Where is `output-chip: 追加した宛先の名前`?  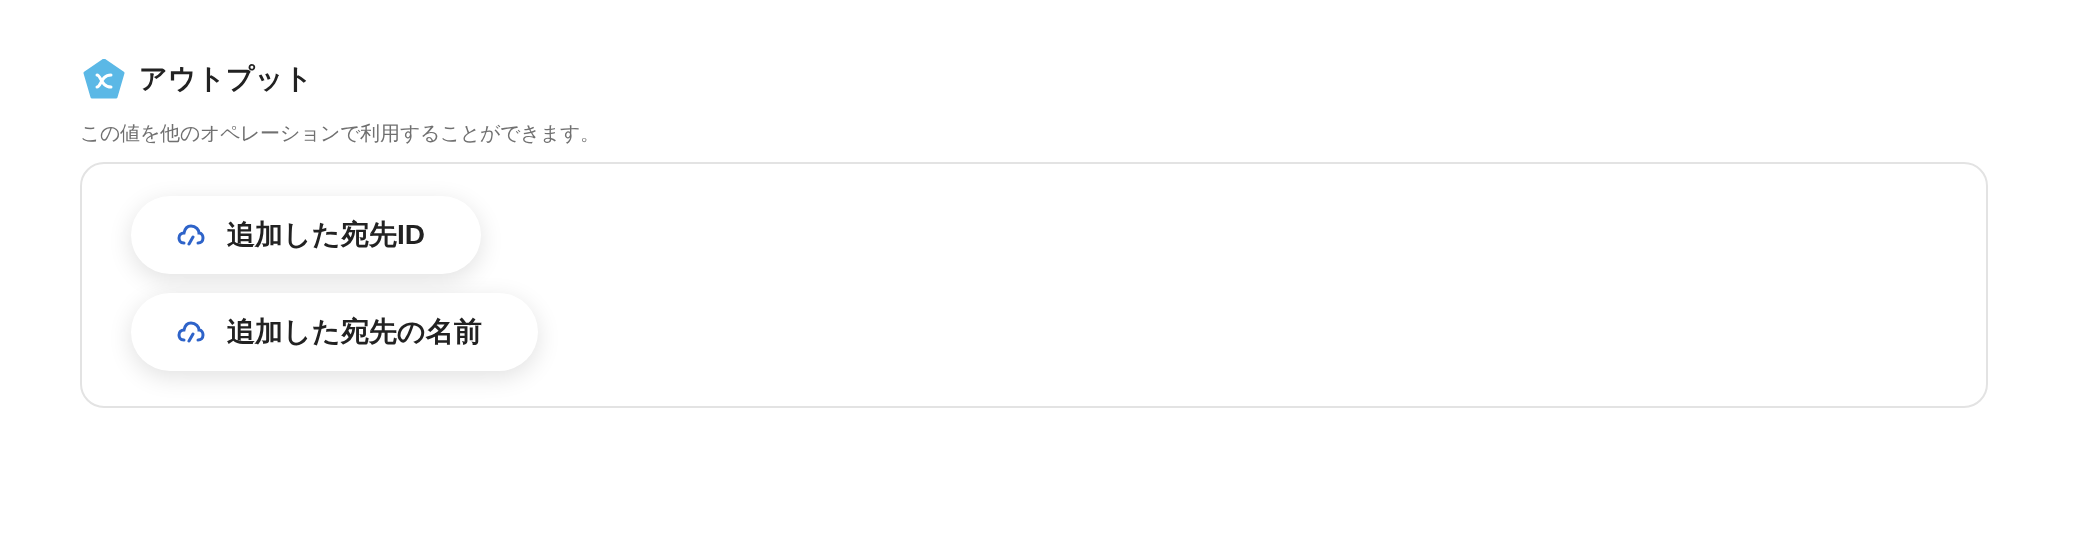 output-chip: 追加した宛先の名前 is located at coordinates (334, 332).